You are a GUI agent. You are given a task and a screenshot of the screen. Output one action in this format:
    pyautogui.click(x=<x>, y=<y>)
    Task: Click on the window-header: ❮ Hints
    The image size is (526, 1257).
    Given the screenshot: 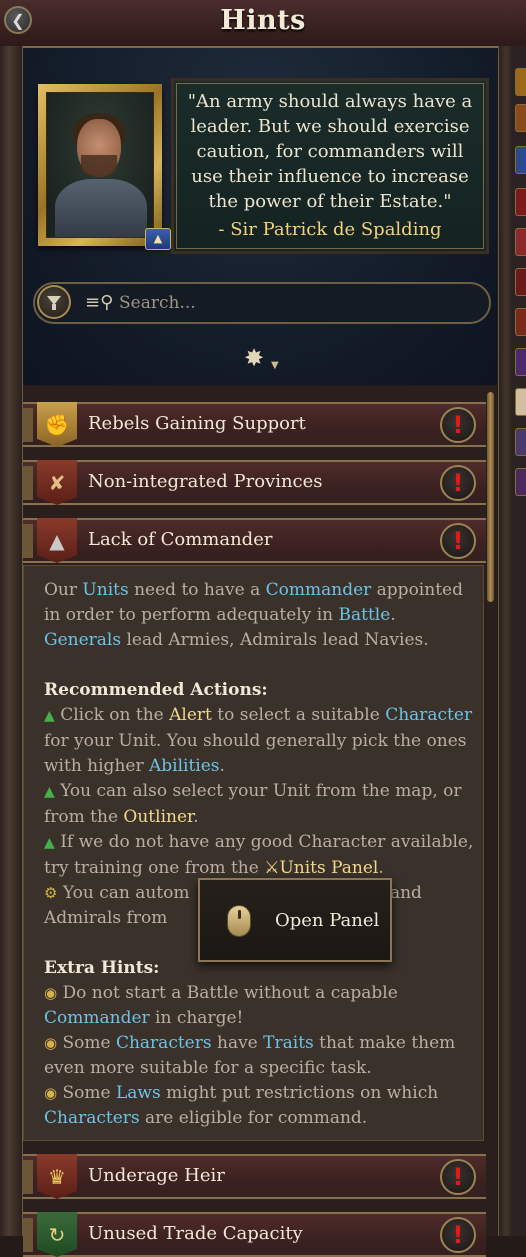 What is the action you would take?
    pyautogui.click(x=263, y=24)
    